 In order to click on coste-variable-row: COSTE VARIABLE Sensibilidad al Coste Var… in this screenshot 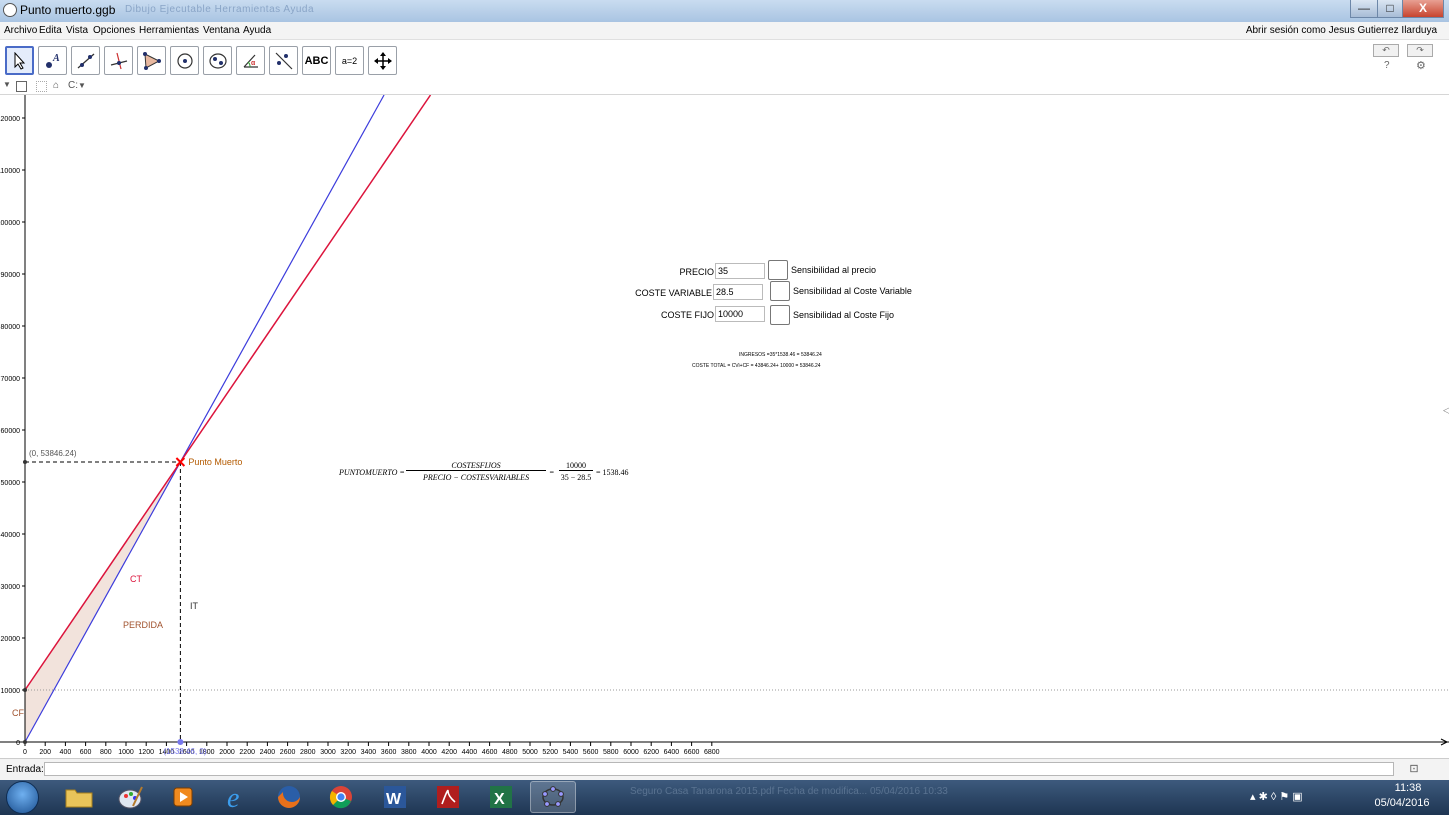, I will do `click(765, 292)`.